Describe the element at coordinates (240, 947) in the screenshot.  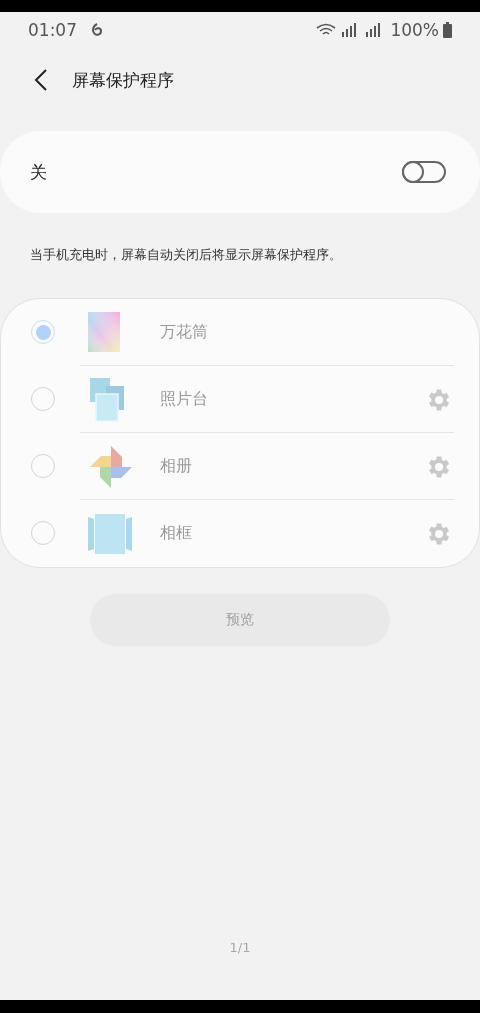
I see `page-indicator: 1/1` at that location.